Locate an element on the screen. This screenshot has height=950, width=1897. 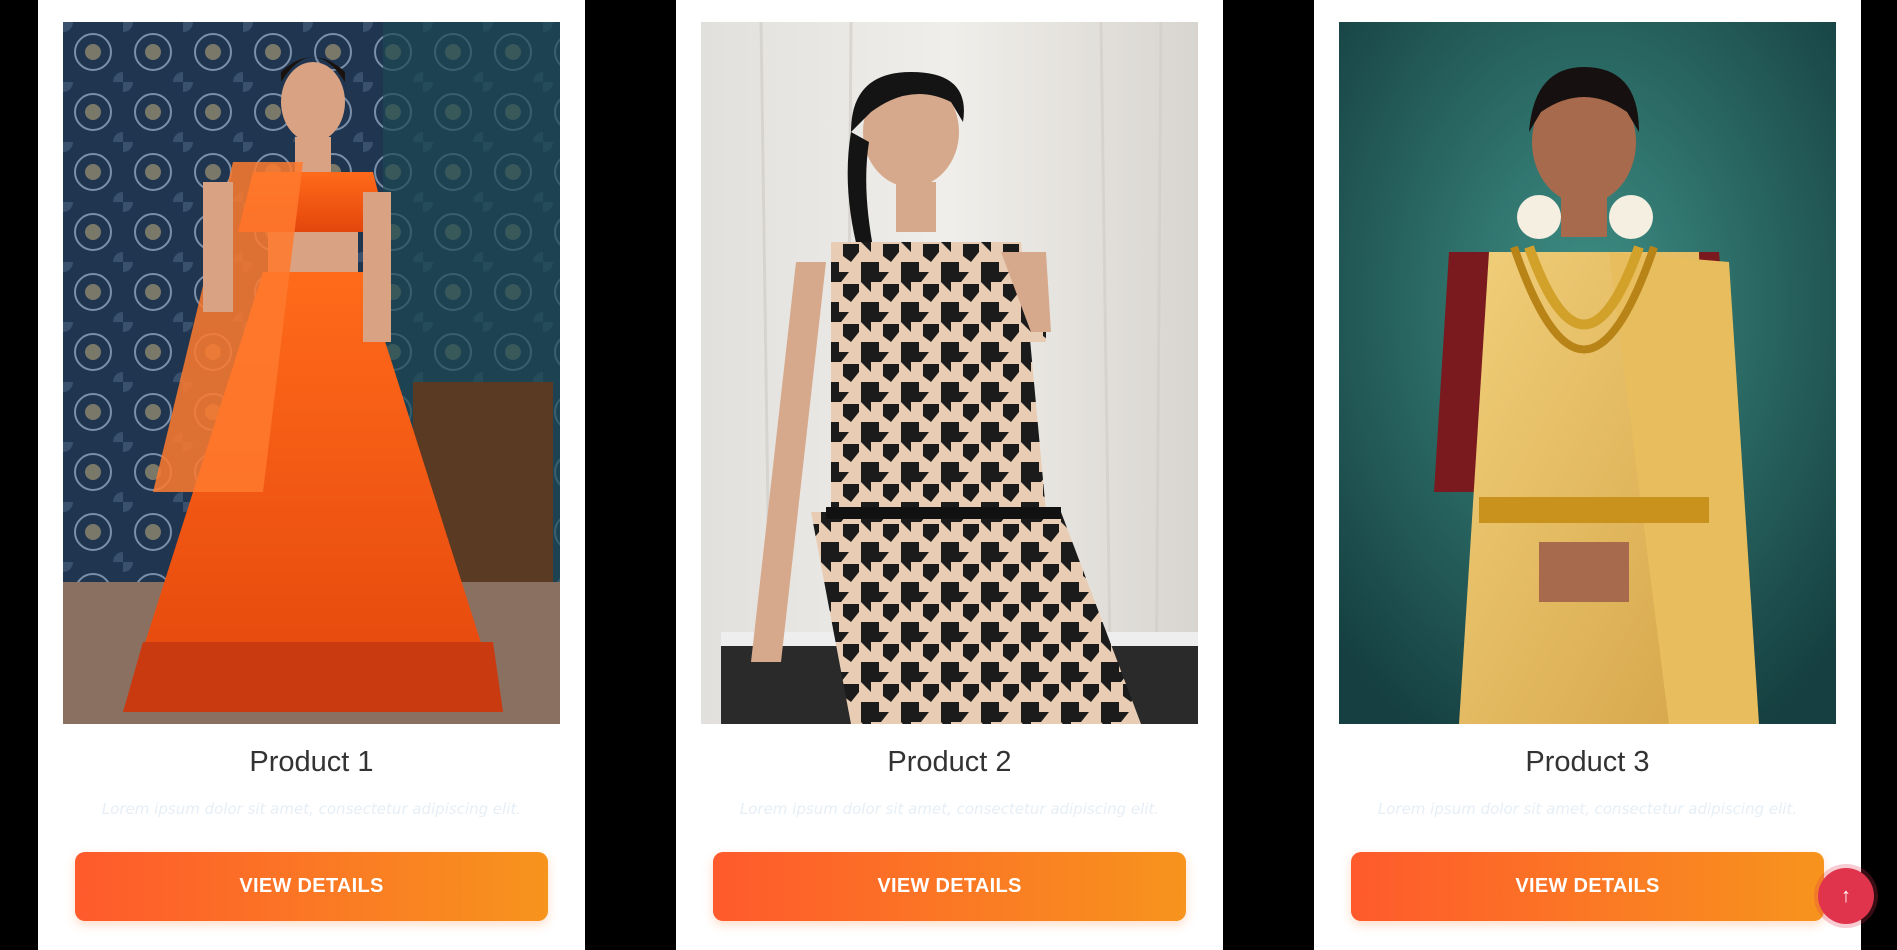
product-title: Product 3 is located at coordinates (1587, 762).